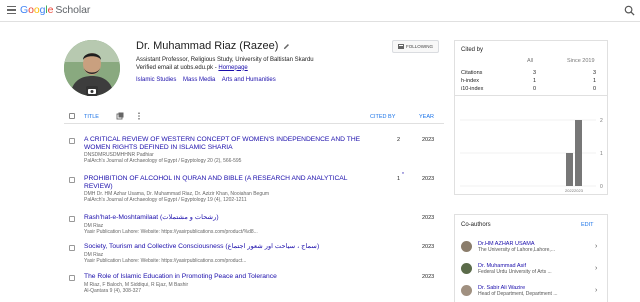 This screenshot has width=640, height=302. I want to click on edit-pencil-icon, so click(286, 46).